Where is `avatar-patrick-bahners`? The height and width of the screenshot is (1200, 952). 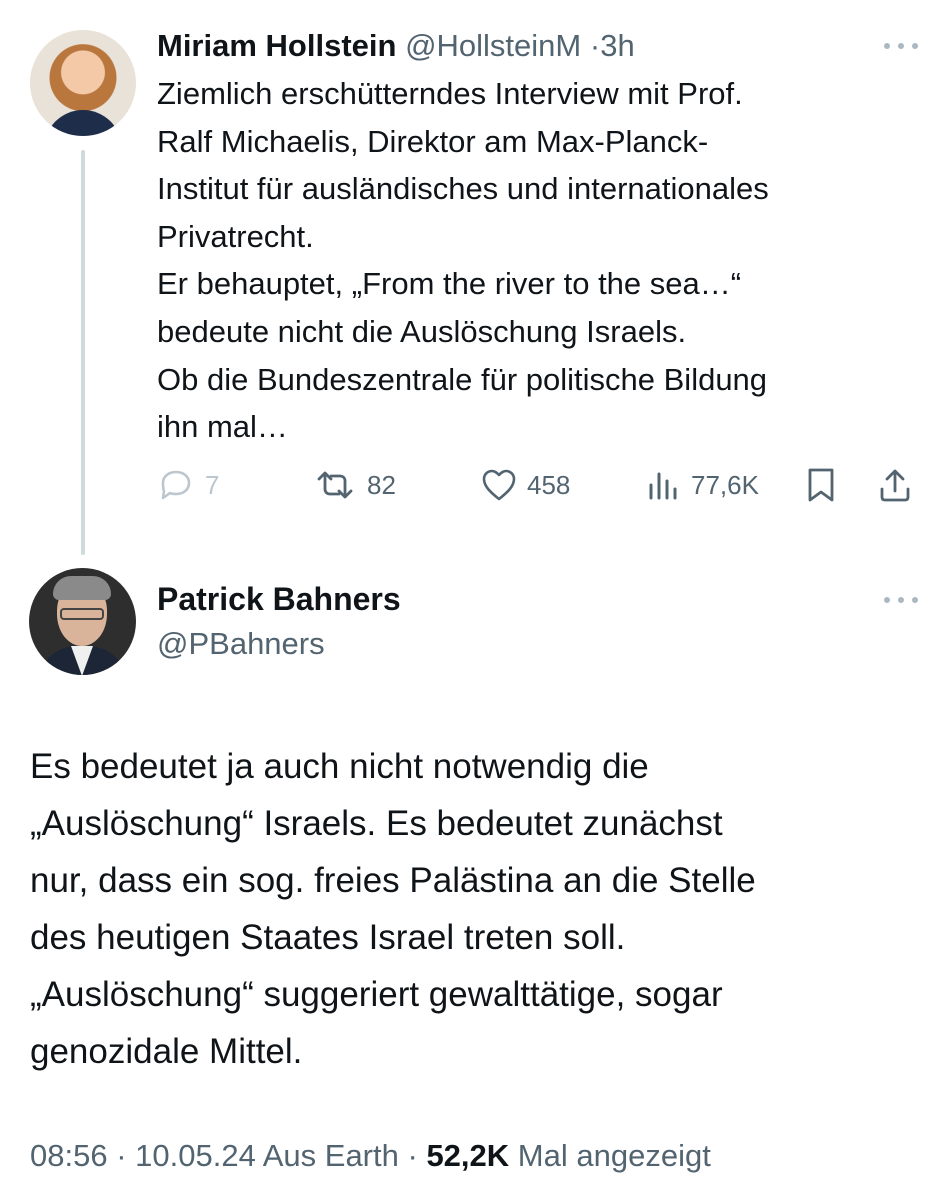 avatar-patrick-bahners is located at coordinates (82, 621).